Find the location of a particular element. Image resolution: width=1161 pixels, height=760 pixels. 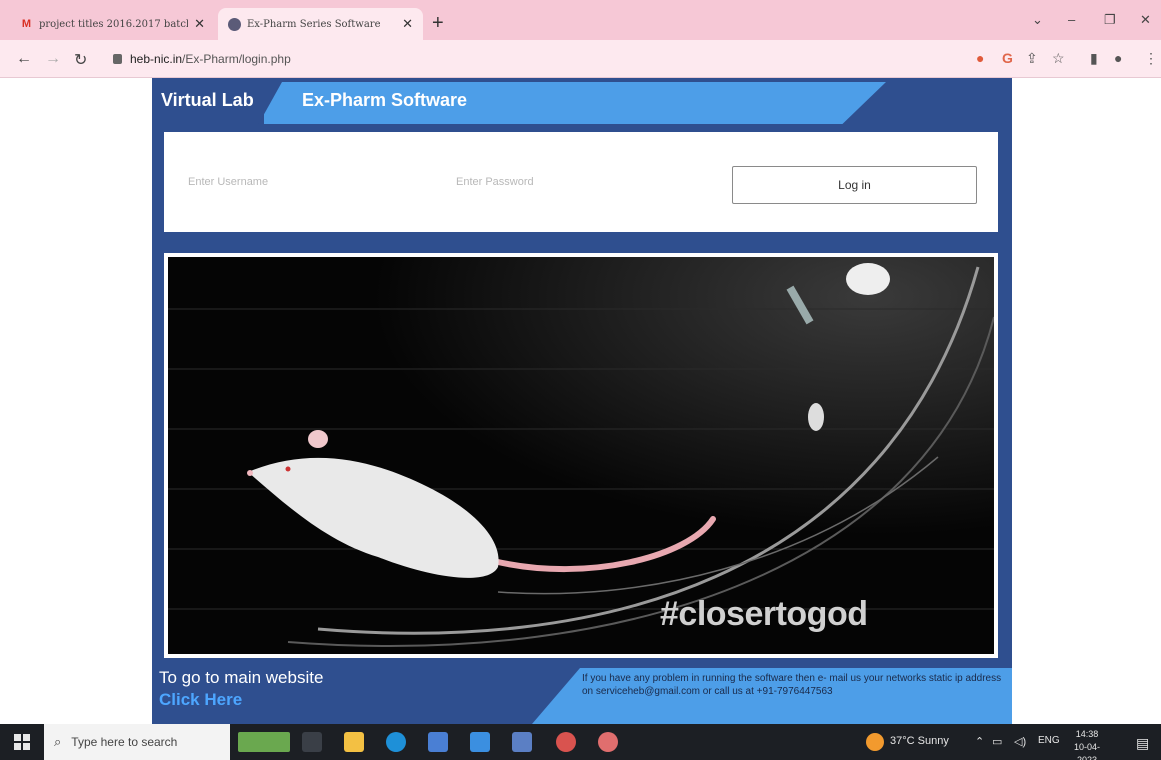

mail-icon is located at coordinates (480, 742).